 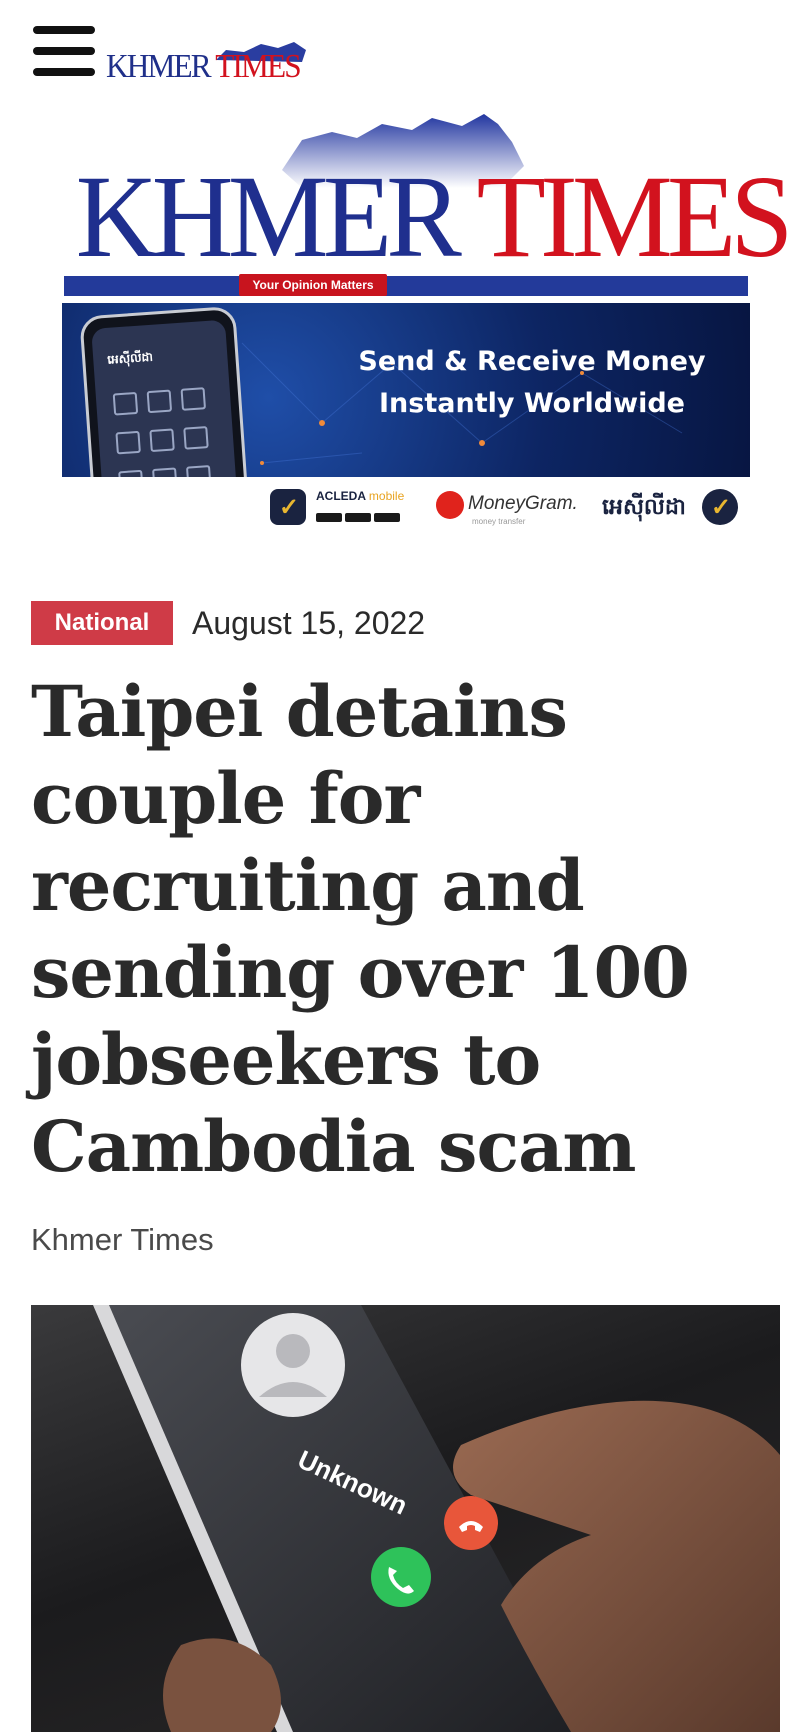 What do you see at coordinates (450, 505) in the screenshot?
I see `moneygram-logo-icon` at bounding box center [450, 505].